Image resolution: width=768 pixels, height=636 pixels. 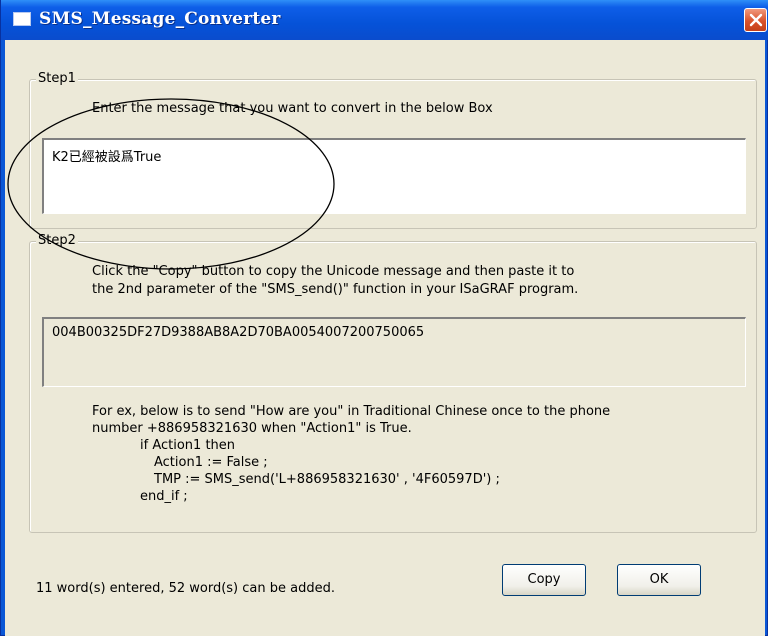 What do you see at coordinates (544, 580) in the screenshot?
I see `copy-button: Copy` at bounding box center [544, 580].